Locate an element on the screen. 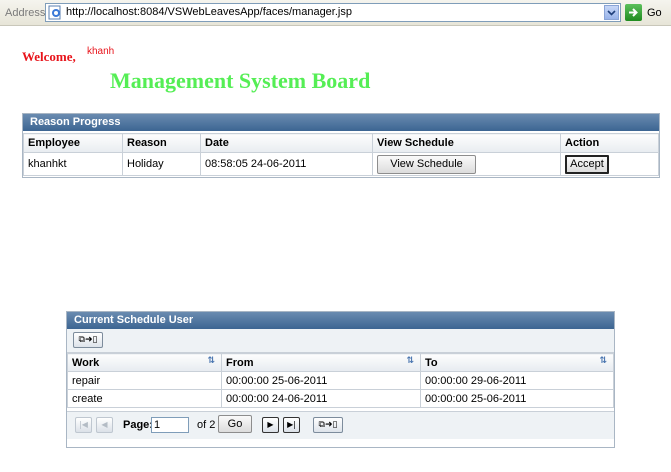 This screenshot has width=671, height=472. username: khanh is located at coordinates (101, 51).